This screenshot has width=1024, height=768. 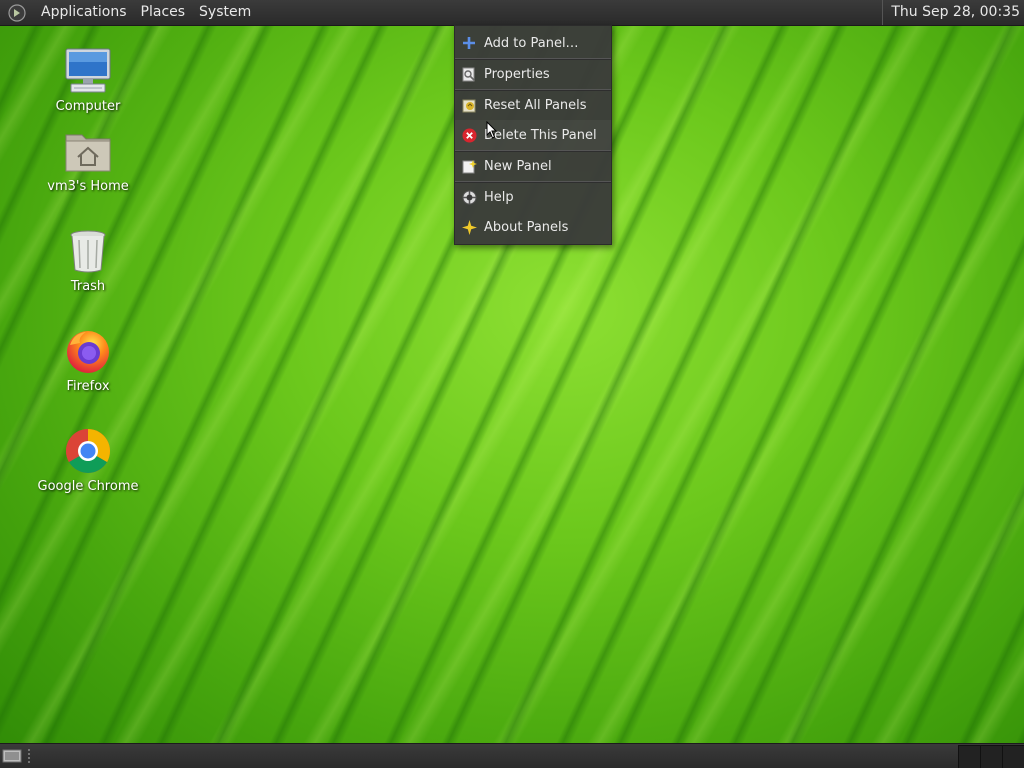 I want to click on desktop-icon-label: Firefox, so click(x=88, y=386).